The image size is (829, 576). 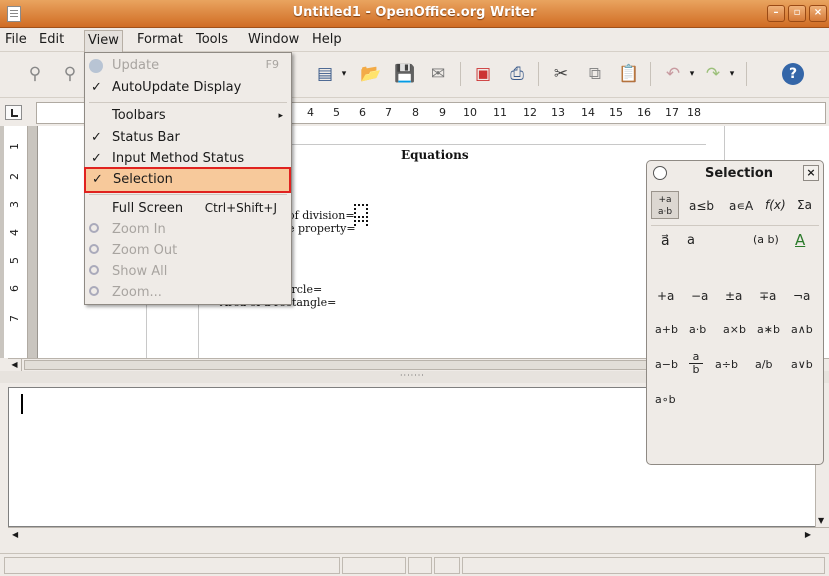 What do you see at coordinates (212, 39) in the screenshot?
I see `menu-tools: Tools` at bounding box center [212, 39].